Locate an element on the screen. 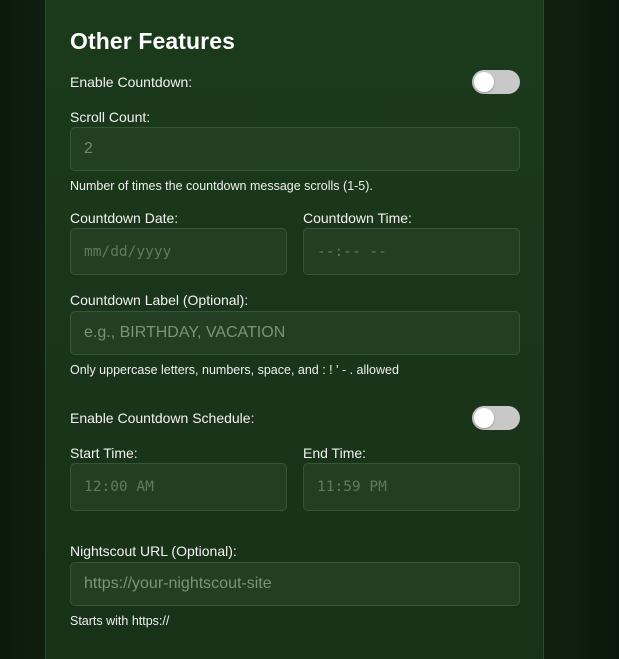  countdown-date-input: mm/dd/yyyy is located at coordinates (178, 251).